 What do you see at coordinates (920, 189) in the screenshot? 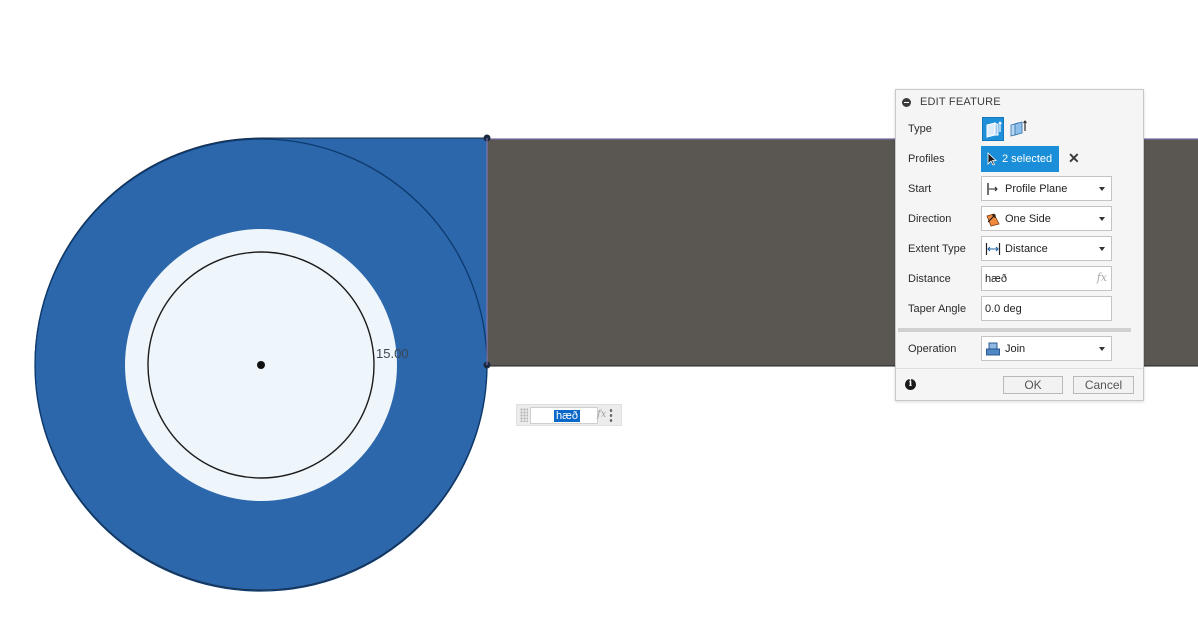
I see `start-label: Start` at bounding box center [920, 189].